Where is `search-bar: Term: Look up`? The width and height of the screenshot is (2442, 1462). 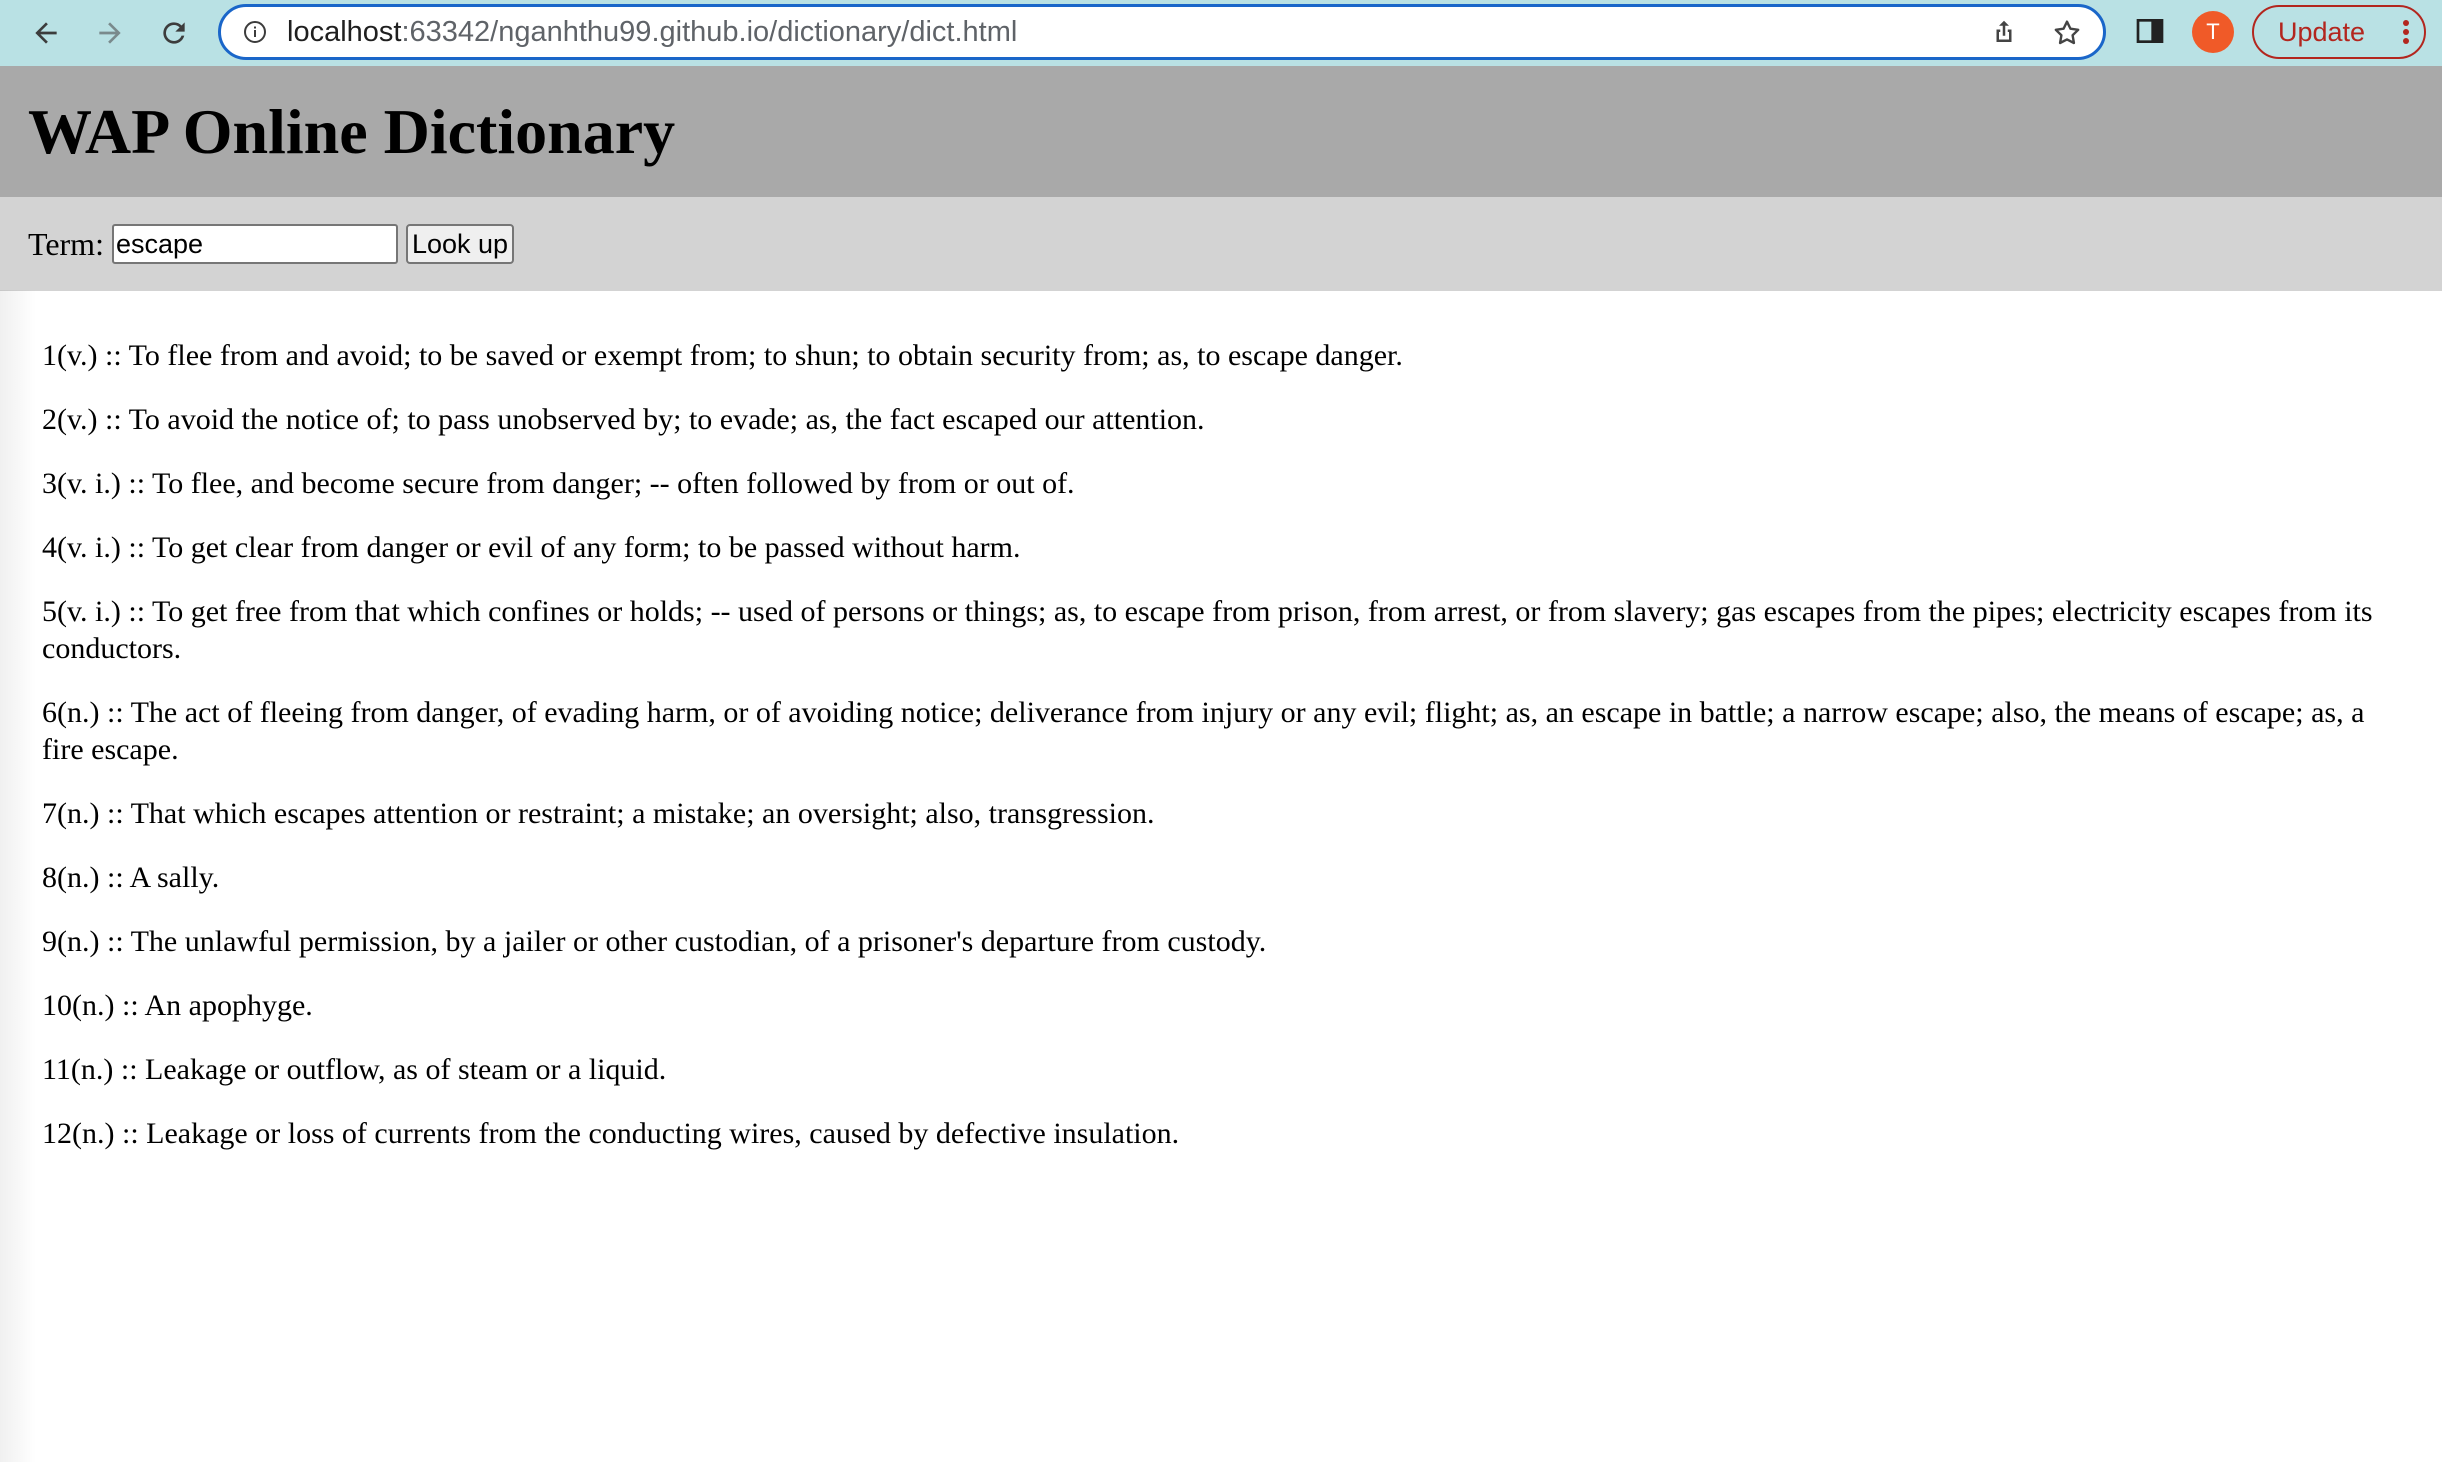
search-bar: Term: Look up is located at coordinates (1221, 244).